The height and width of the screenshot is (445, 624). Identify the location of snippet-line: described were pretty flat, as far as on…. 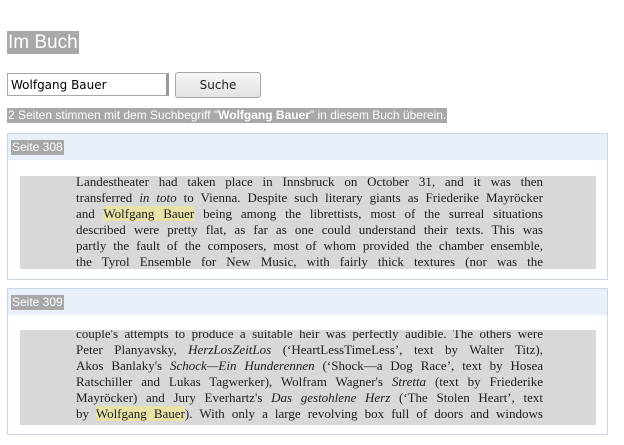
(309, 230).